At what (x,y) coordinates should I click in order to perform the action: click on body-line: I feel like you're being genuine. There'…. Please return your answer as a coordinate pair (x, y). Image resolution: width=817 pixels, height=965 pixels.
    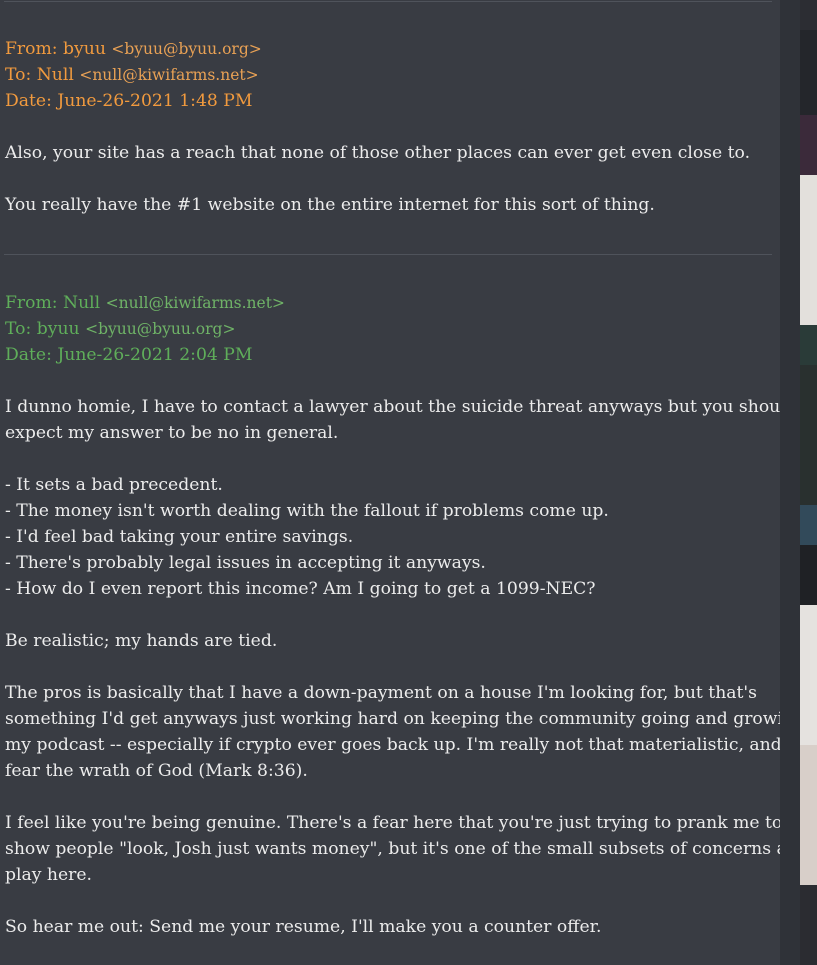
    Looking at the image, I should click on (392, 823).